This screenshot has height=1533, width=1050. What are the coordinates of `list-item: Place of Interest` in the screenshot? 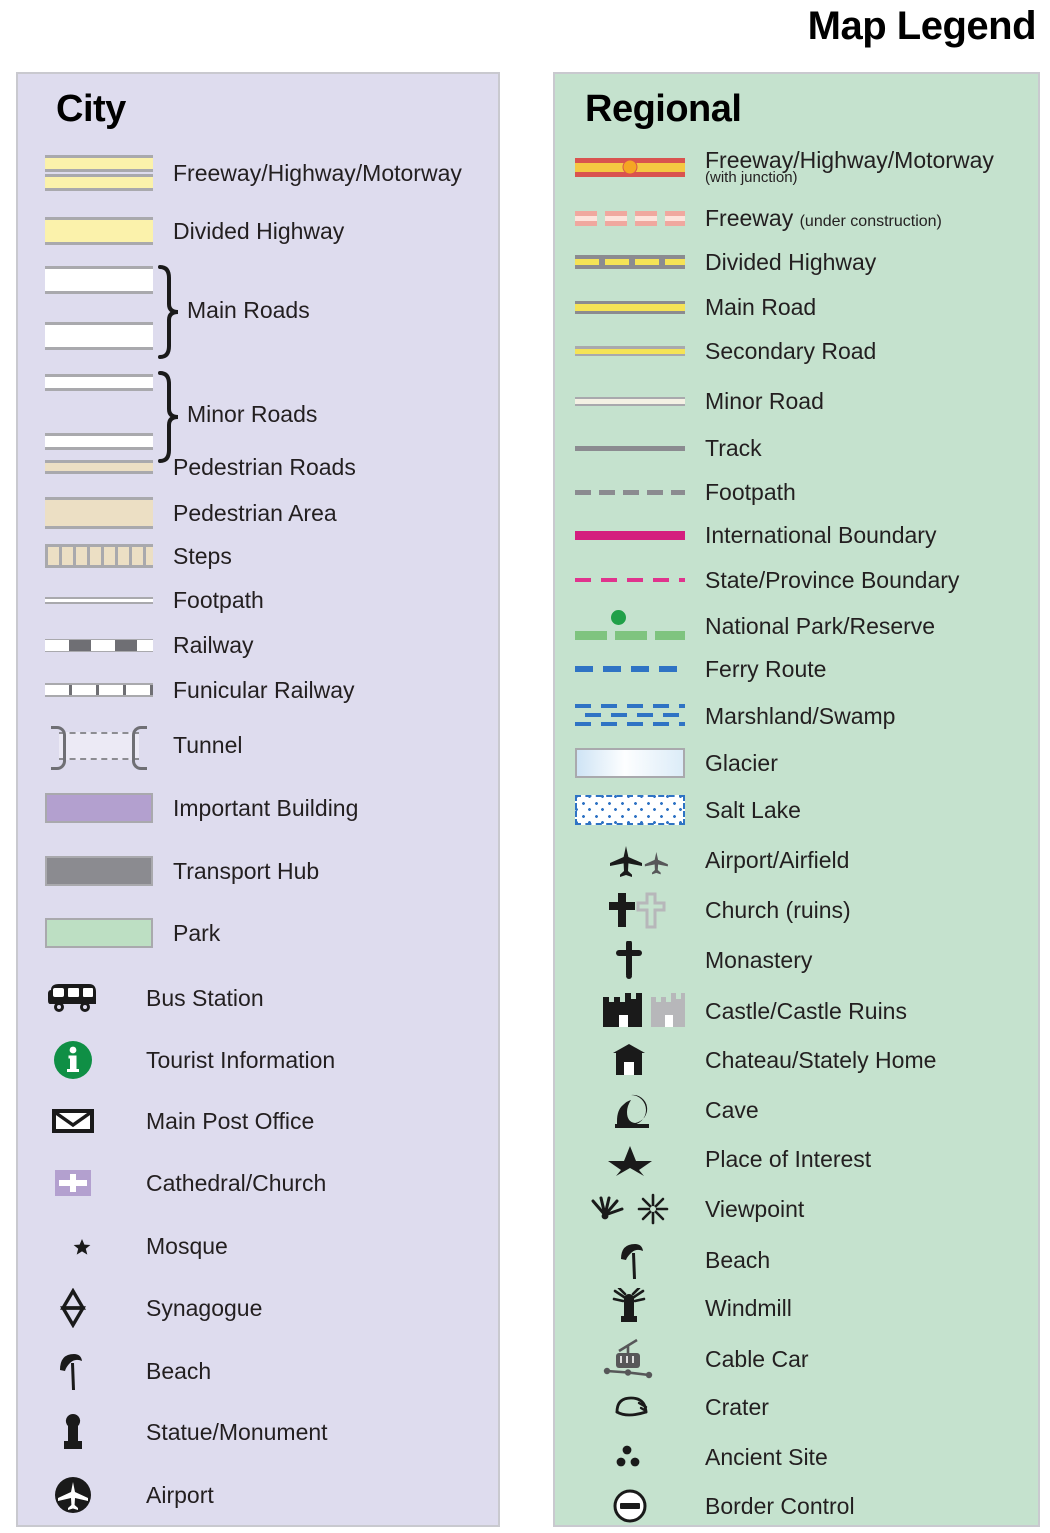 It's located at (796, 1159).